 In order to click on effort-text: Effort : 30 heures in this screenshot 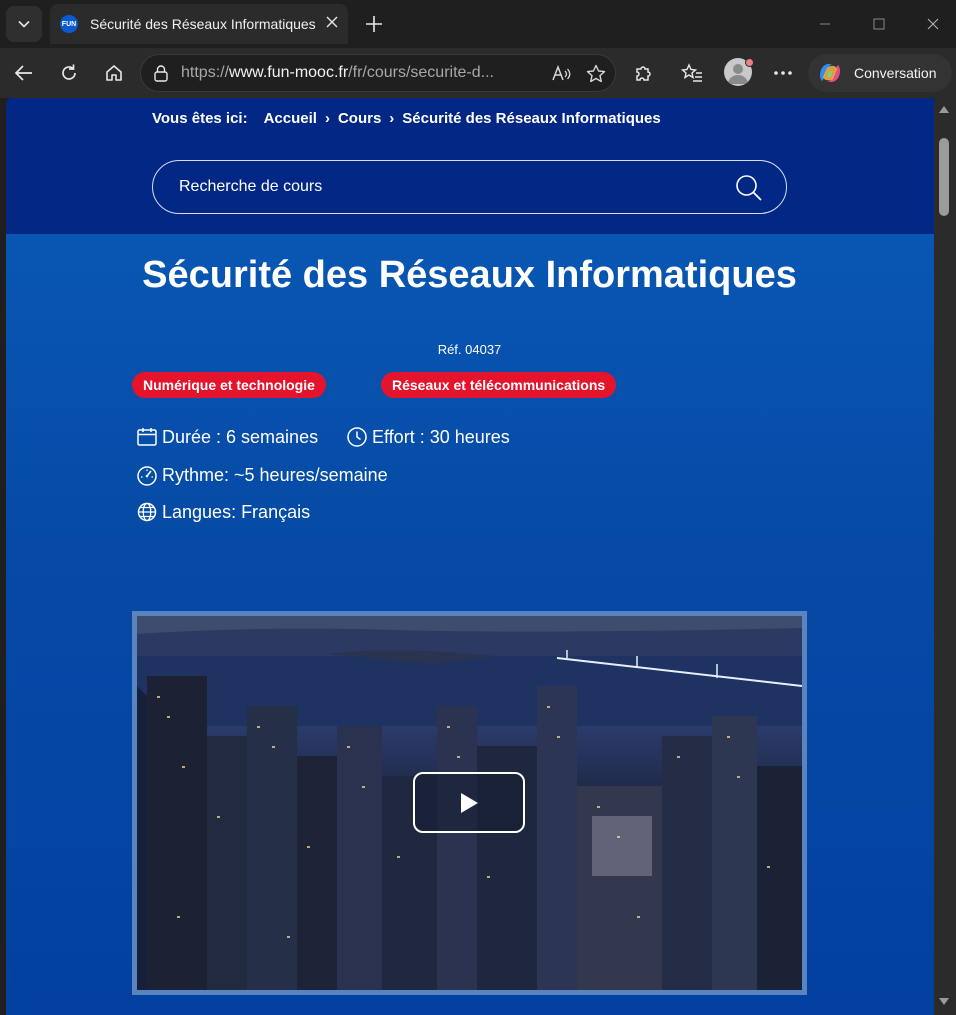, I will do `click(441, 436)`.